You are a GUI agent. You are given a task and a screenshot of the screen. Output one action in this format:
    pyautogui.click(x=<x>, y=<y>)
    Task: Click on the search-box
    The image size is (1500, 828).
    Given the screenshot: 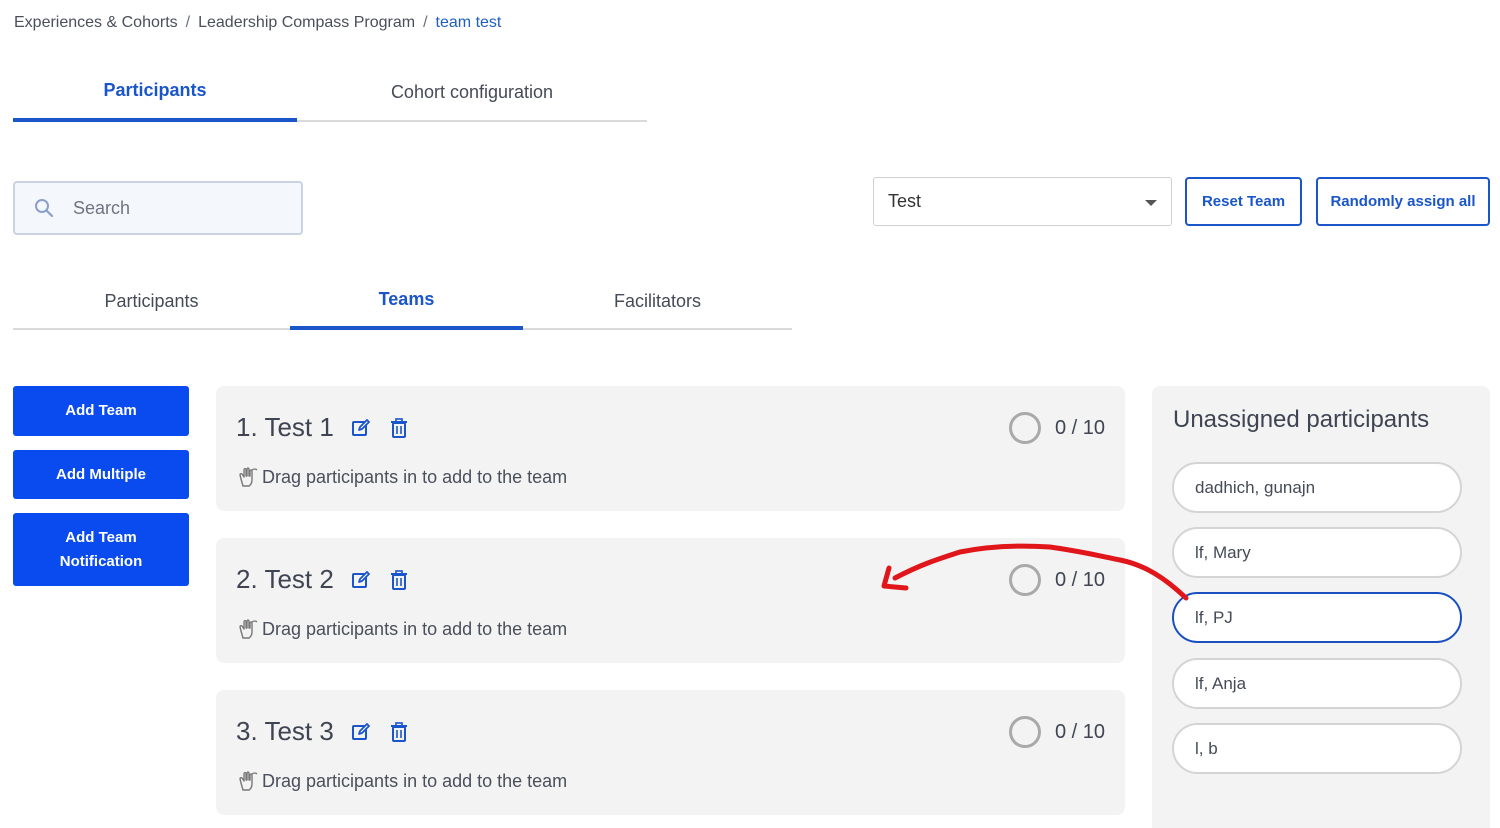 What is the action you would take?
    pyautogui.click(x=158, y=208)
    